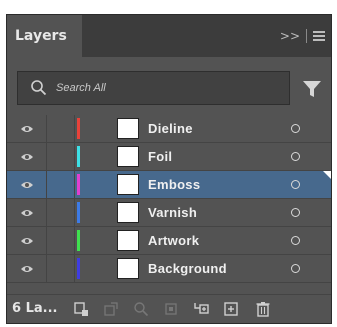  What do you see at coordinates (153, 88) in the screenshot?
I see `search-input: Search All` at bounding box center [153, 88].